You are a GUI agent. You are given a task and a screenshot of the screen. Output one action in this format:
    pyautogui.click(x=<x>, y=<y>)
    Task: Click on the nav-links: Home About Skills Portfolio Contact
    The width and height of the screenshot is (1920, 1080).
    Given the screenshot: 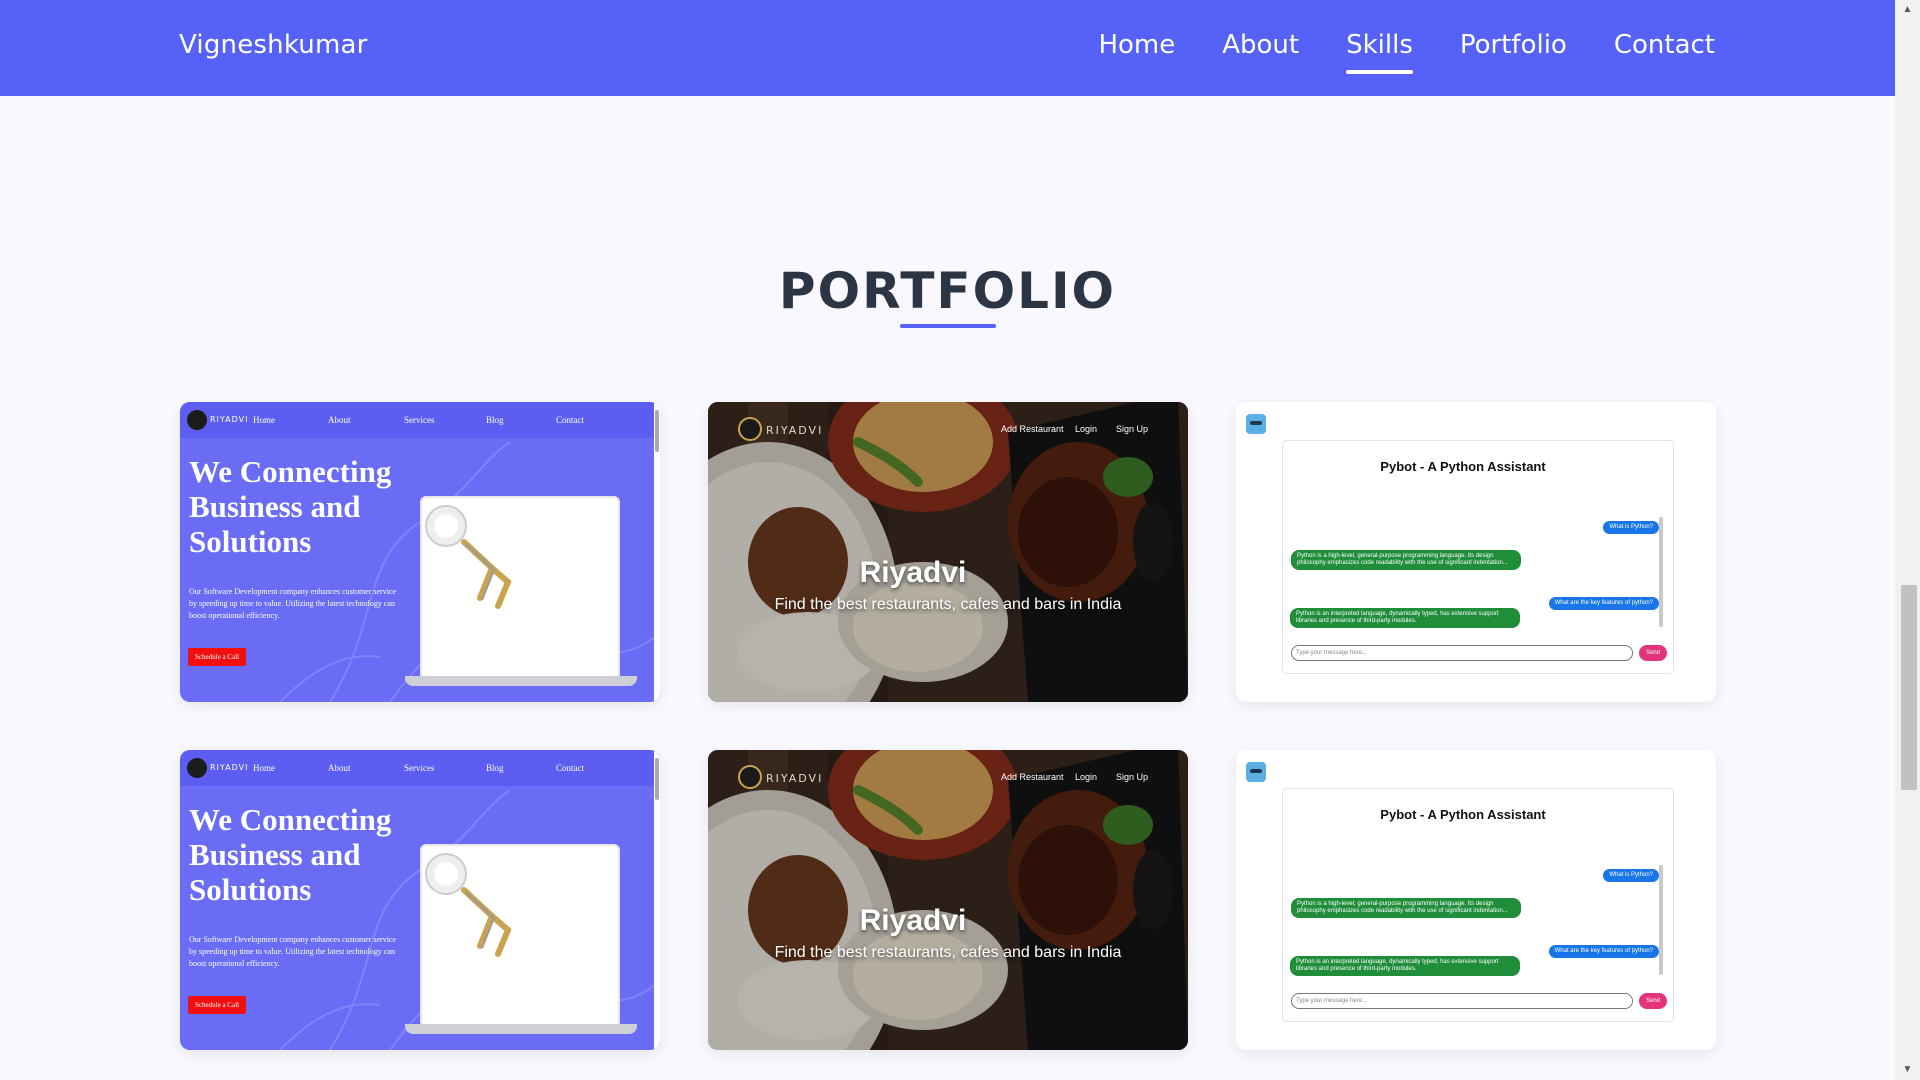 What is the action you would take?
    pyautogui.click(x=1406, y=52)
    